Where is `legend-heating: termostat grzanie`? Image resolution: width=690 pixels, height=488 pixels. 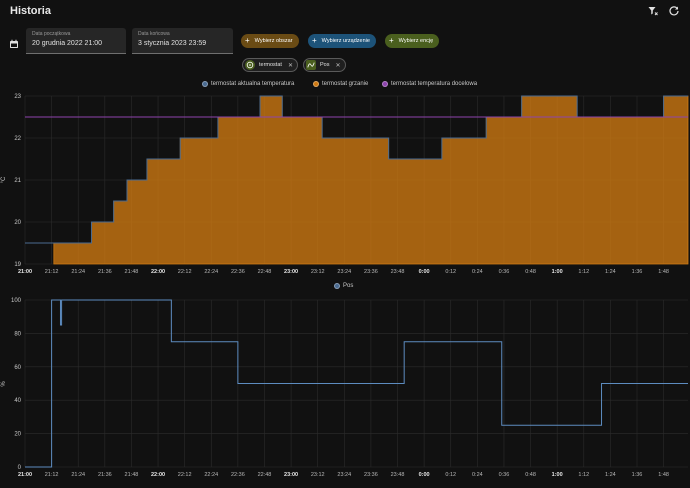
legend-heating: termostat grzanie is located at coordinates (340, 84).